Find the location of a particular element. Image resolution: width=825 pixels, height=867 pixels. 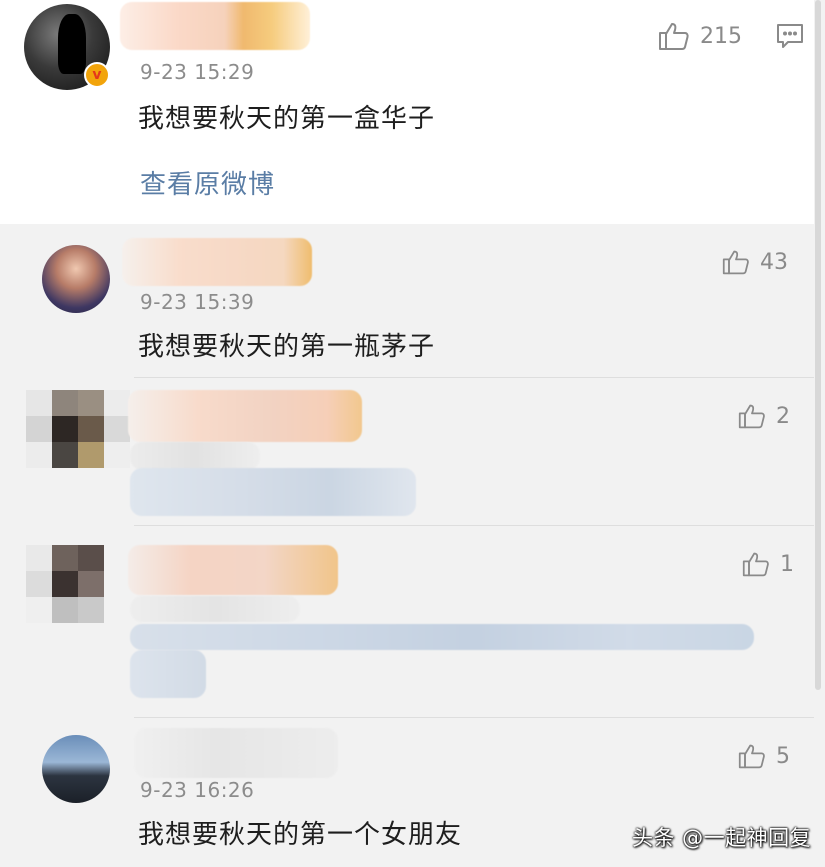

main-post-text: 我想要秋天的第一盒华子 is located at coordinates (287, 119).